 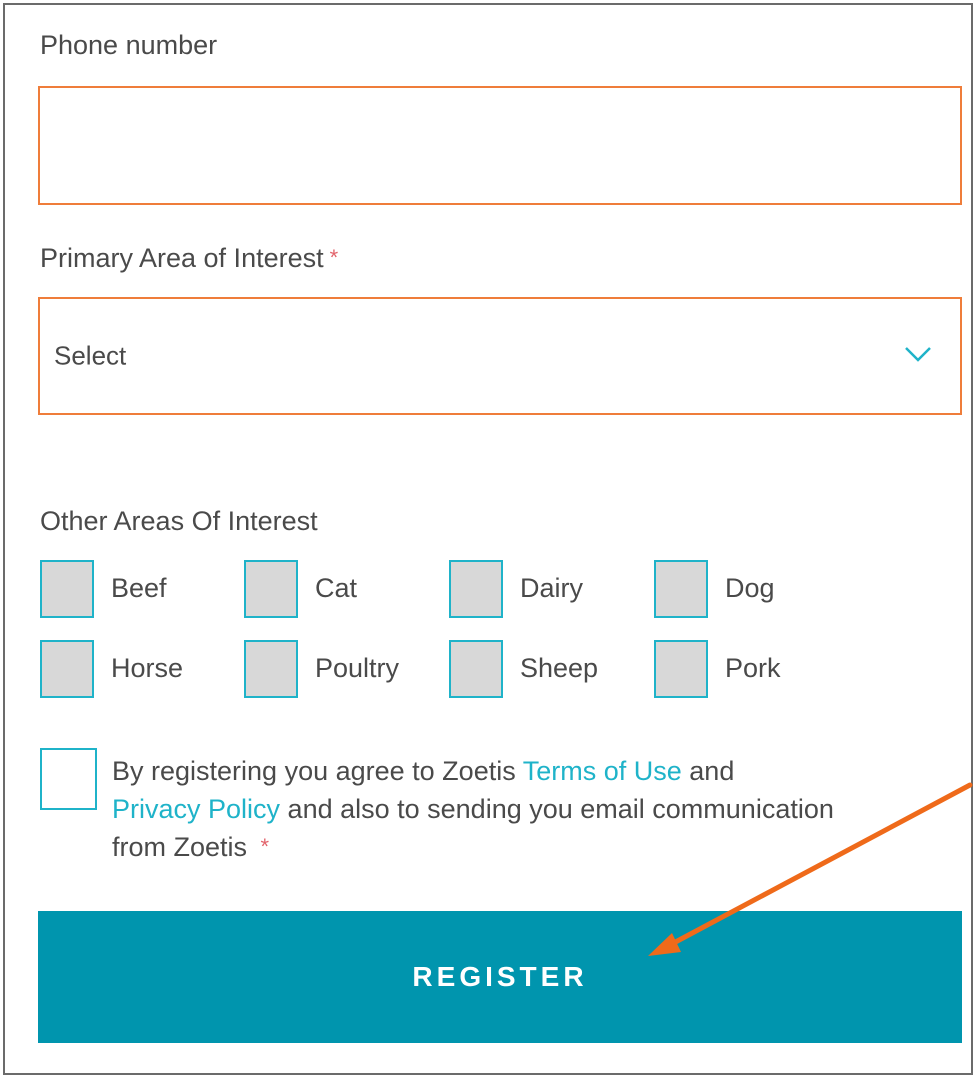 What do you see at coordinates (271, 669) in the screenshot?
I see `checkbox-poultry` at bounding box center [271, 669].